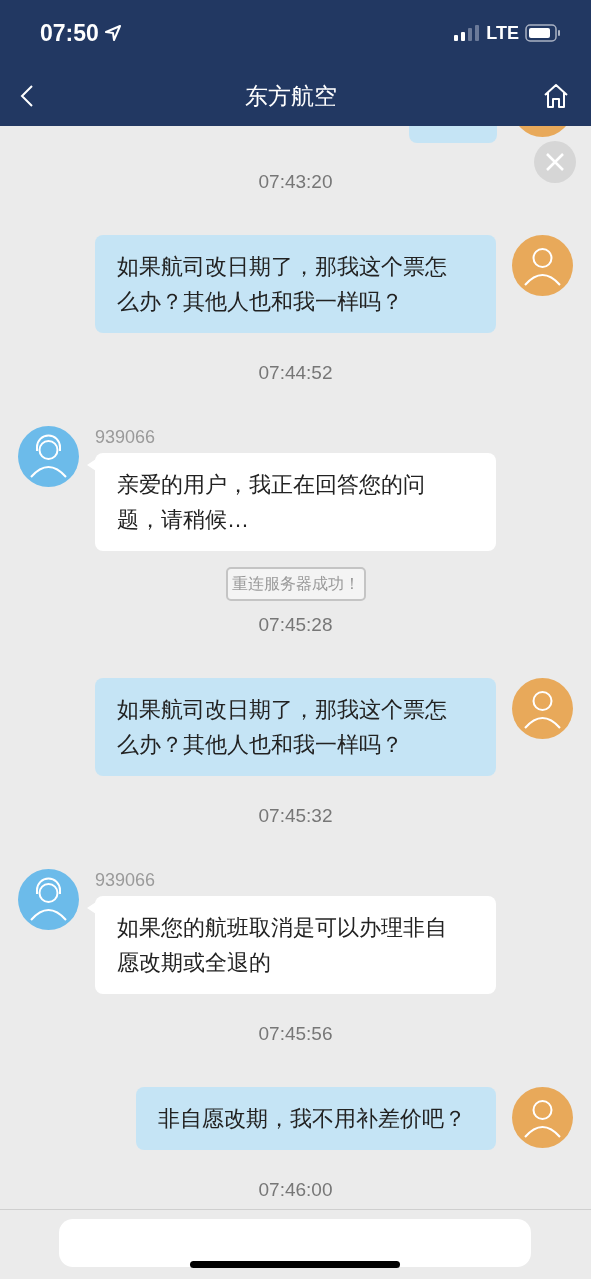 The height and width of the screenshot is (1279, 591). Describe the element at coordinates (295, 816) in the screenshot. I see `timestamp: 07:45:32` at that location.